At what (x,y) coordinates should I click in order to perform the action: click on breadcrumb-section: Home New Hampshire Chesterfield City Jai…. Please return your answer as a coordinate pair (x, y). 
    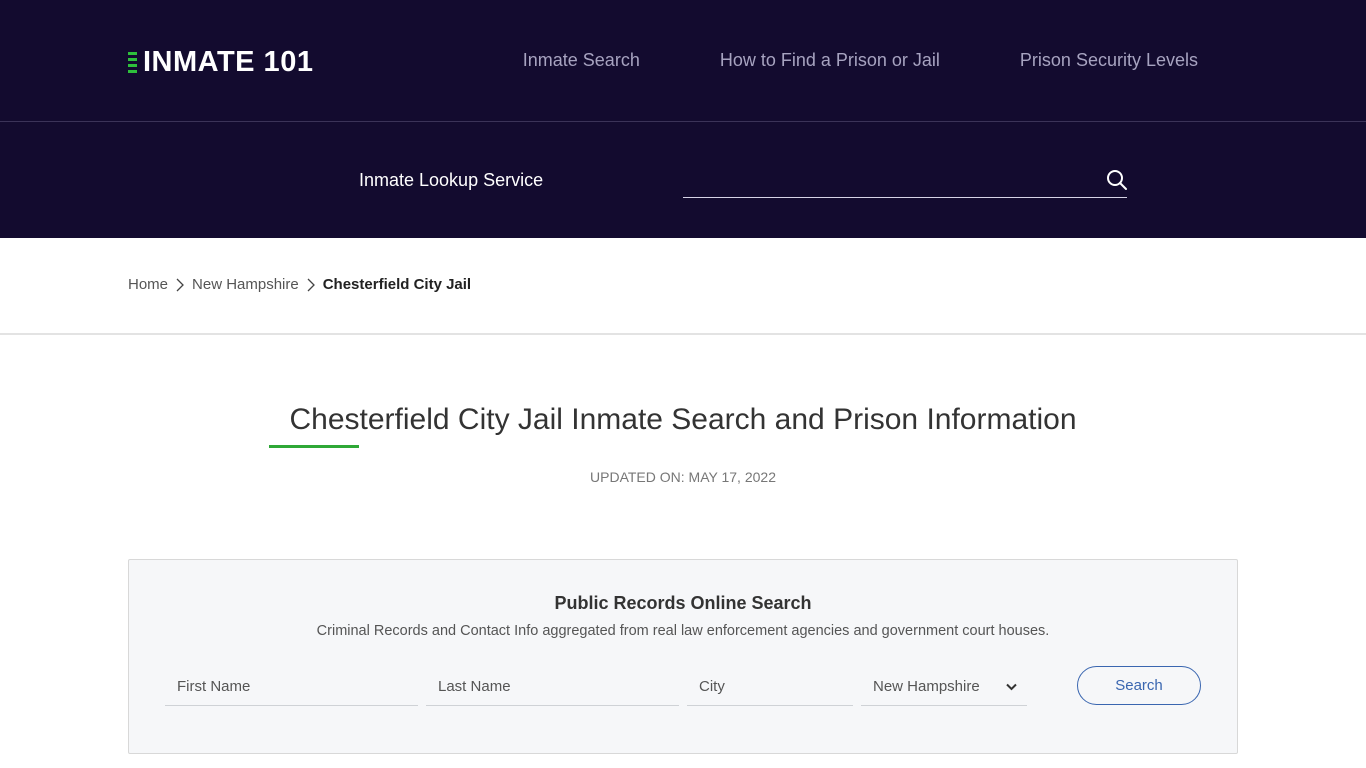
    Looking at the image, I should click on (683, 286).